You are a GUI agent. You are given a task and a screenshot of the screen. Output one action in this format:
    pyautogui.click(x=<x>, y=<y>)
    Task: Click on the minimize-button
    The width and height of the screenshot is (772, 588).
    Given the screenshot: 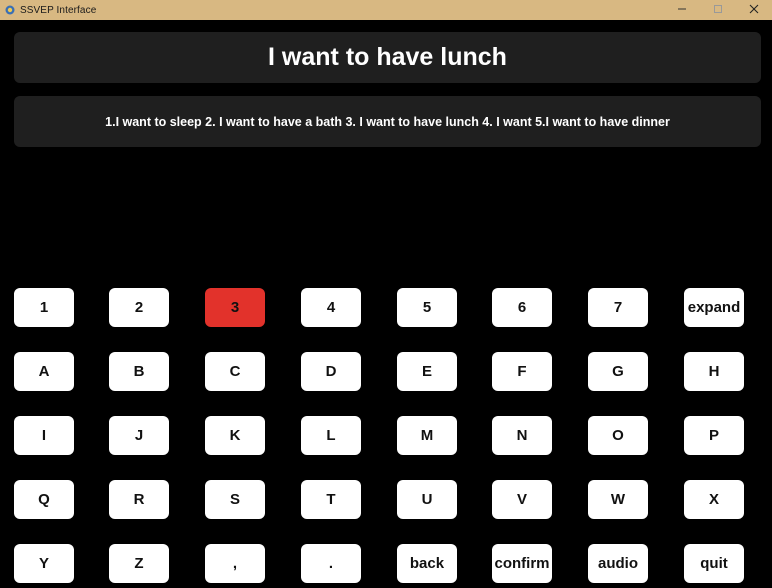 What is the action you would take?
    pyautogui.click(x=682, y=10)
    